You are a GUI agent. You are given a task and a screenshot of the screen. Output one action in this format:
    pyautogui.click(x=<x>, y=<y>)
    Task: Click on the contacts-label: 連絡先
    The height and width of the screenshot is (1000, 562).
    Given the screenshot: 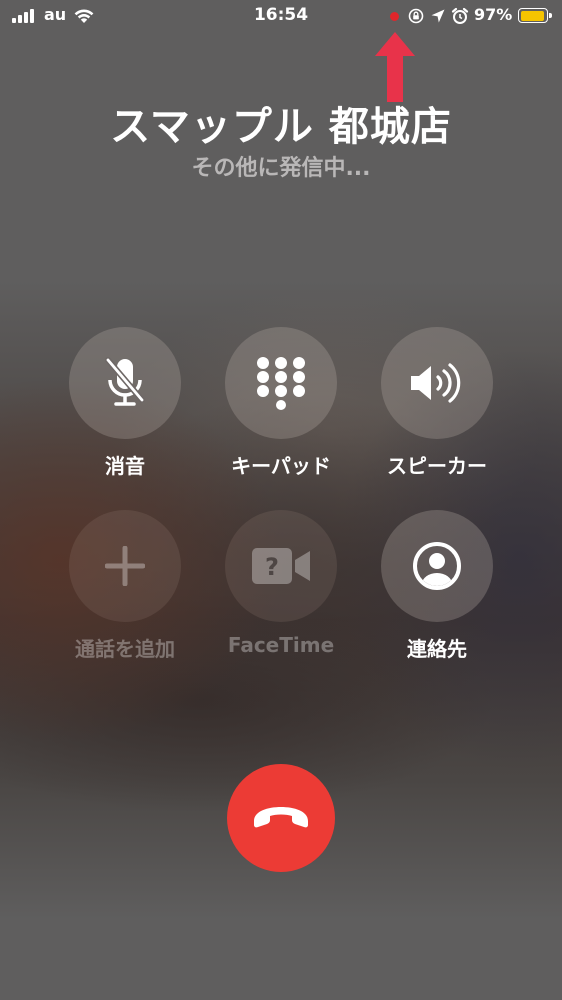 What is the action you would take?
    pyautogui.click(x=437, y=649)
    